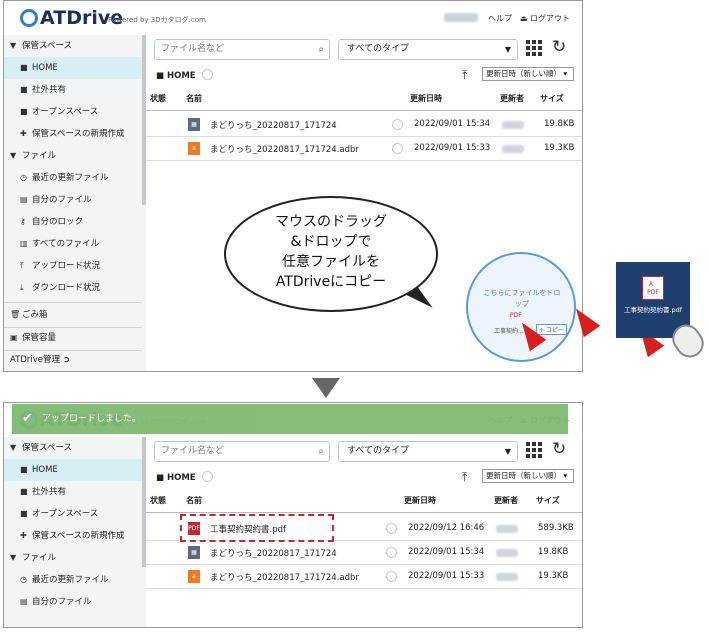 The width and height of the screenshot is (709, 632). I want to click on storage-icon: ▣, so click(14, 337).